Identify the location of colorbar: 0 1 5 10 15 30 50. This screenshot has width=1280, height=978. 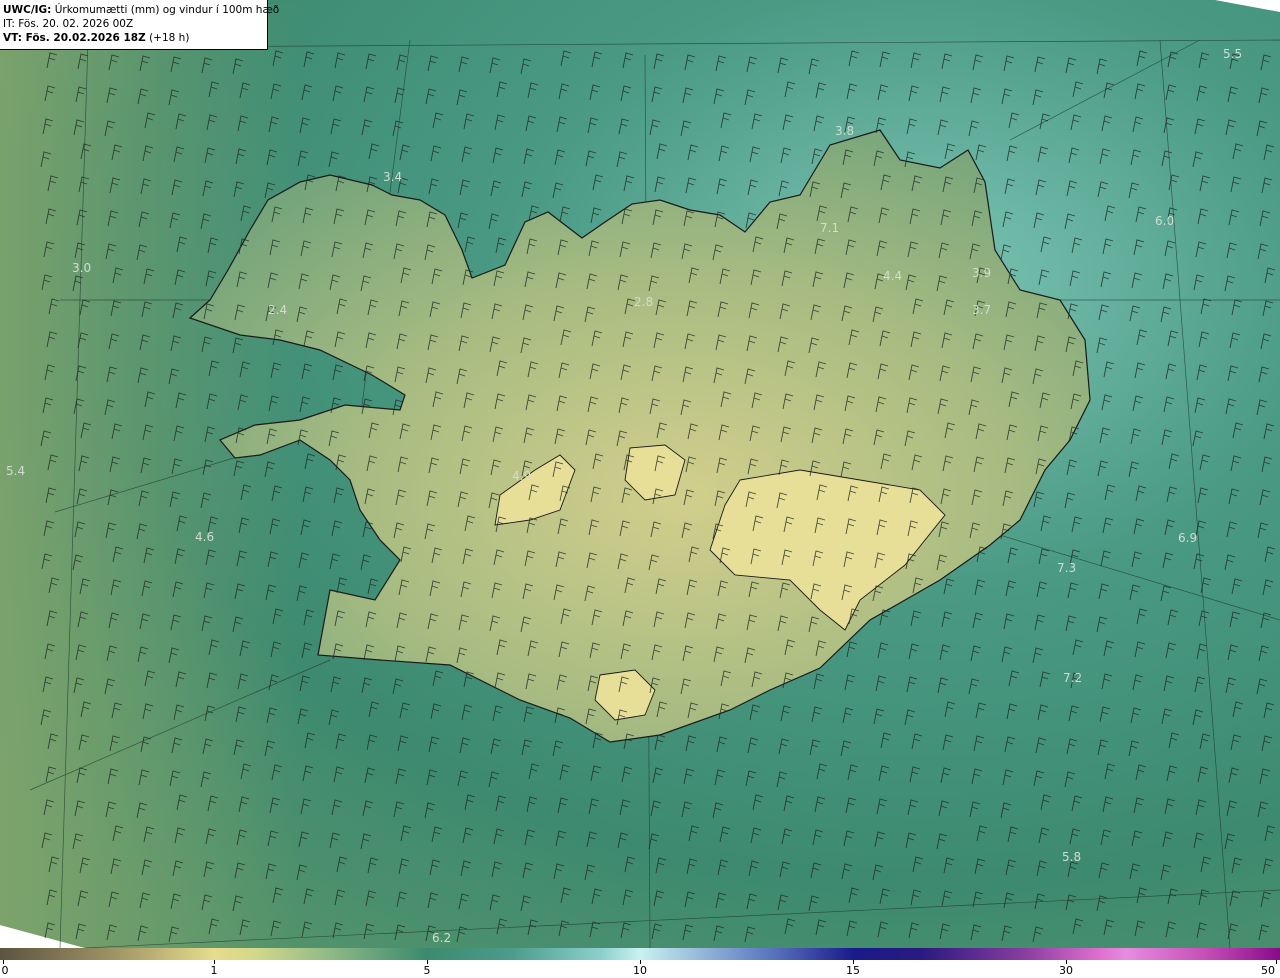
(640, 963).